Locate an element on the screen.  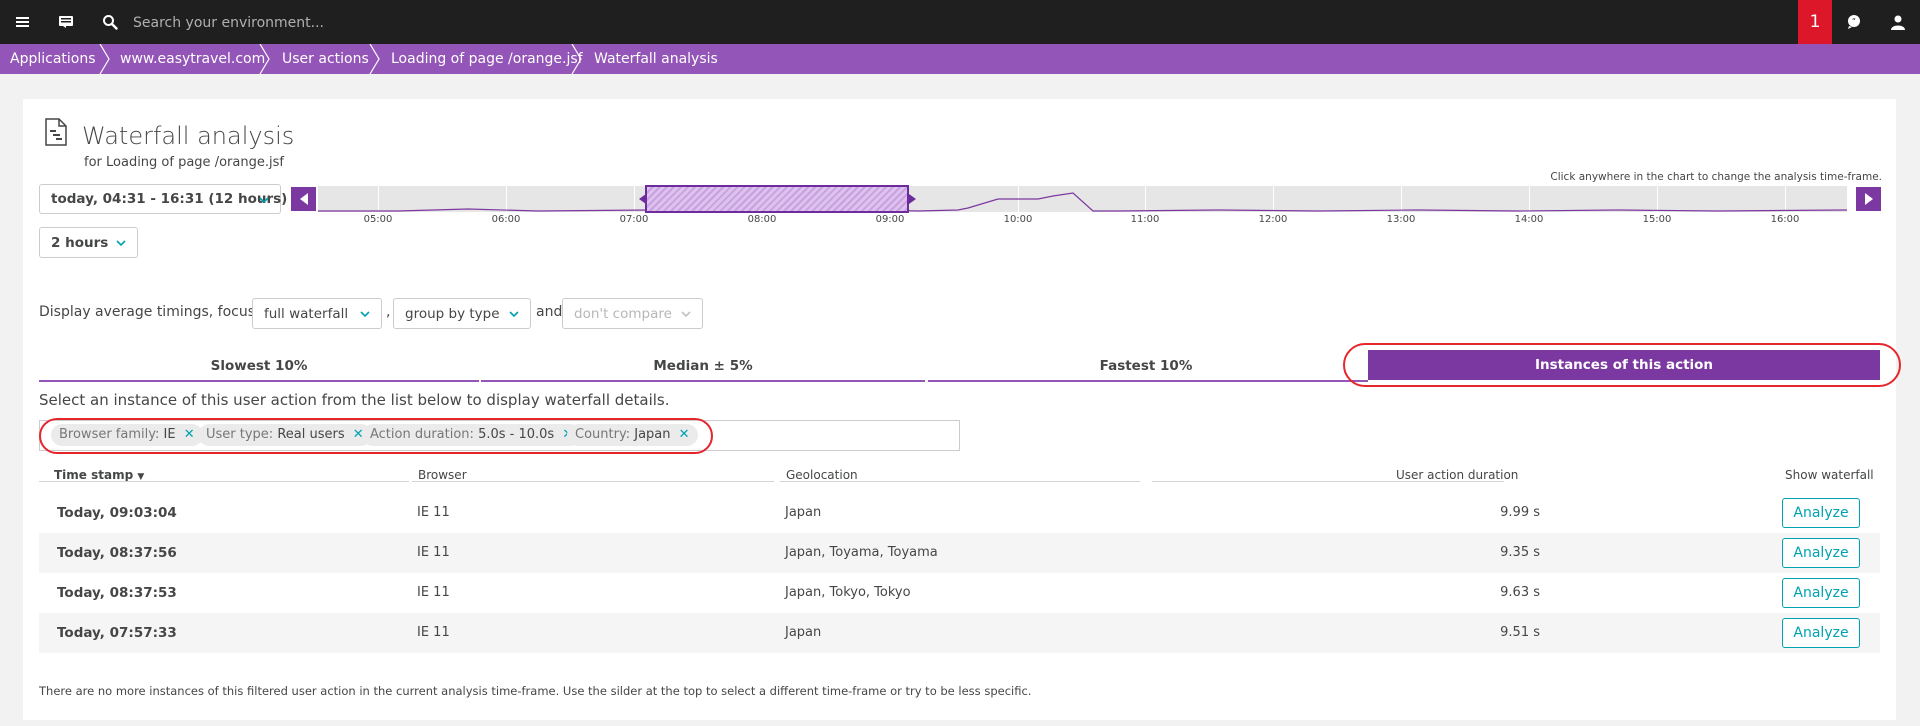
selection-handle-right-icon is located at coordinates (912, 199).